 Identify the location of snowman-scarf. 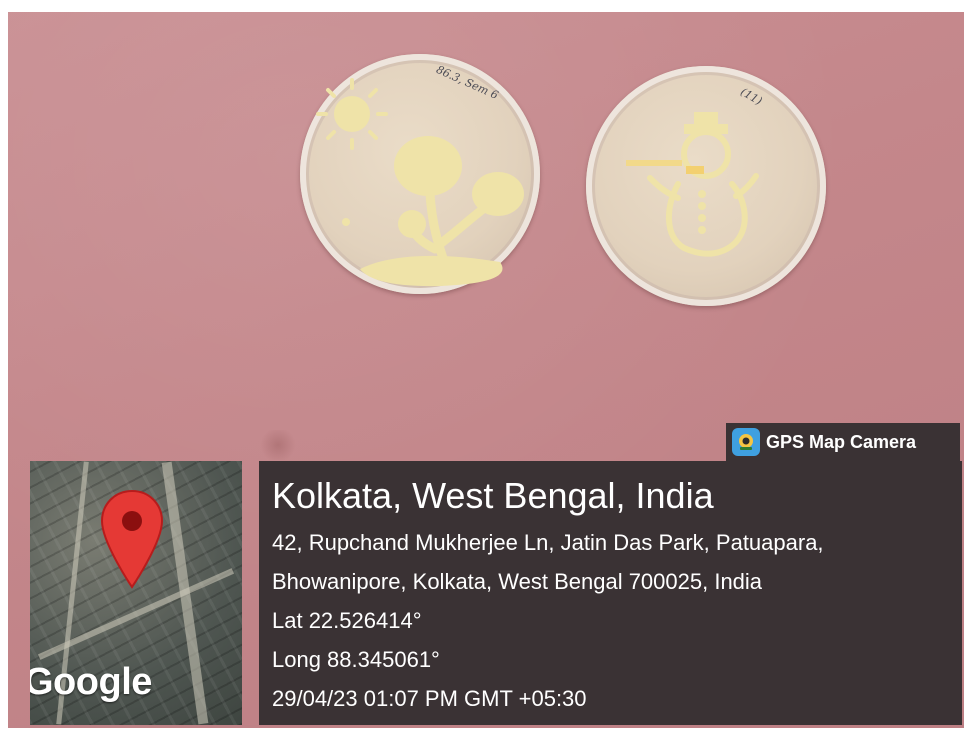
(654, 163).